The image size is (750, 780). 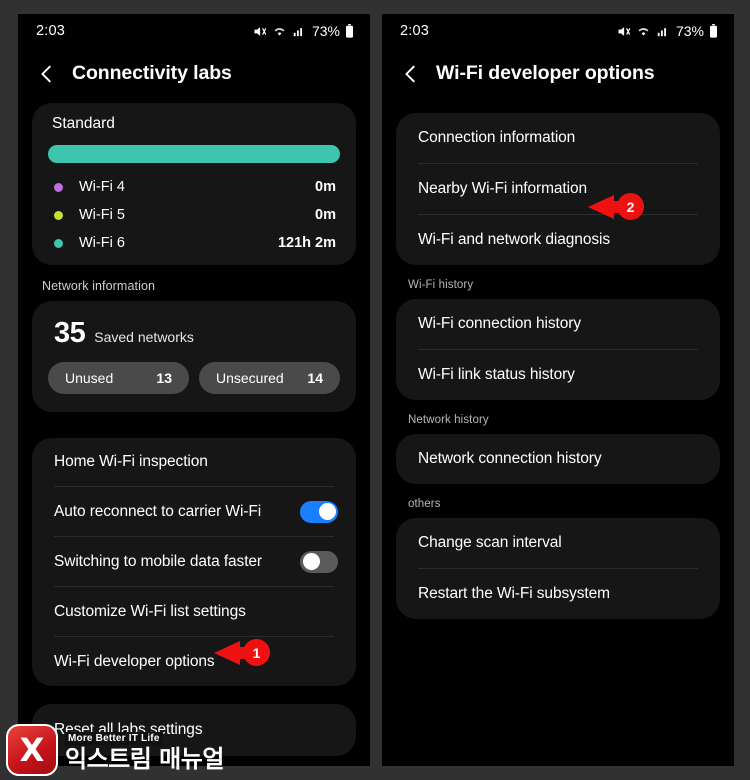 I want to click on watermark-logo-letter: X, so click(x=32, y=750).